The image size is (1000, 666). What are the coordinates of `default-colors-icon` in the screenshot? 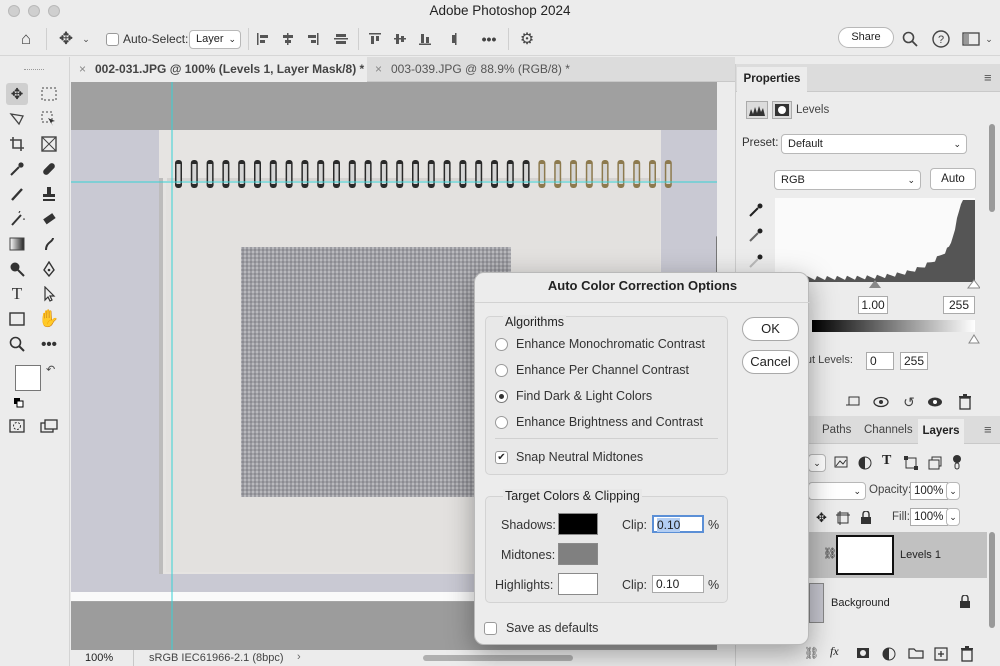 It's located at (19, 402).